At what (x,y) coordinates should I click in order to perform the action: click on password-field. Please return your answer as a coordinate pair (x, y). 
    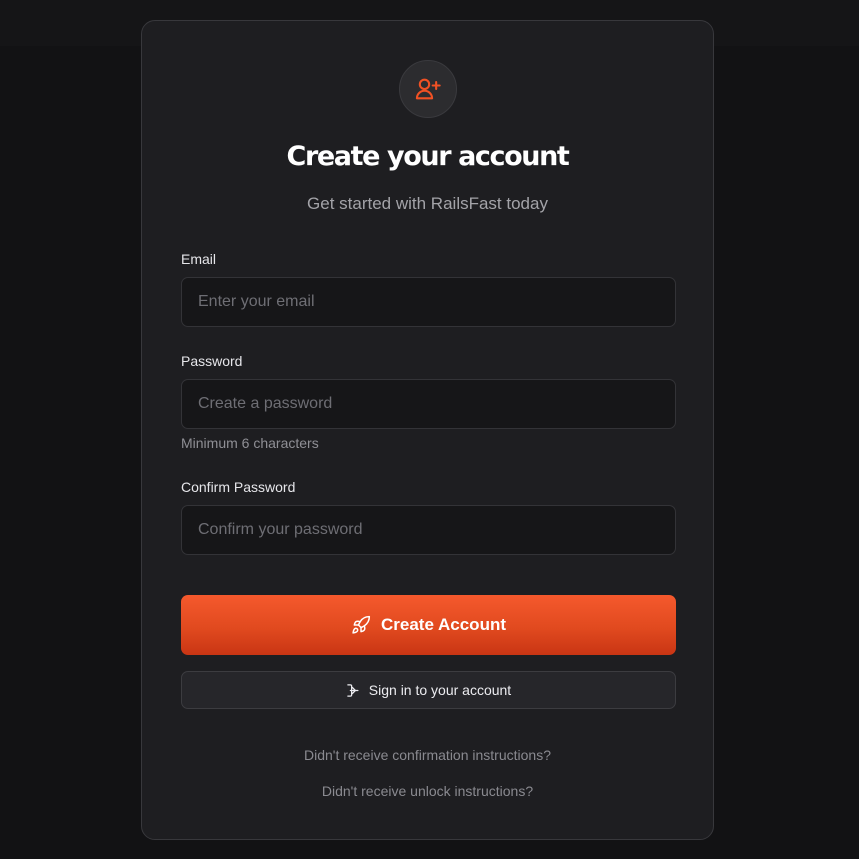
    Looking at the image, I should click on (428, 404).